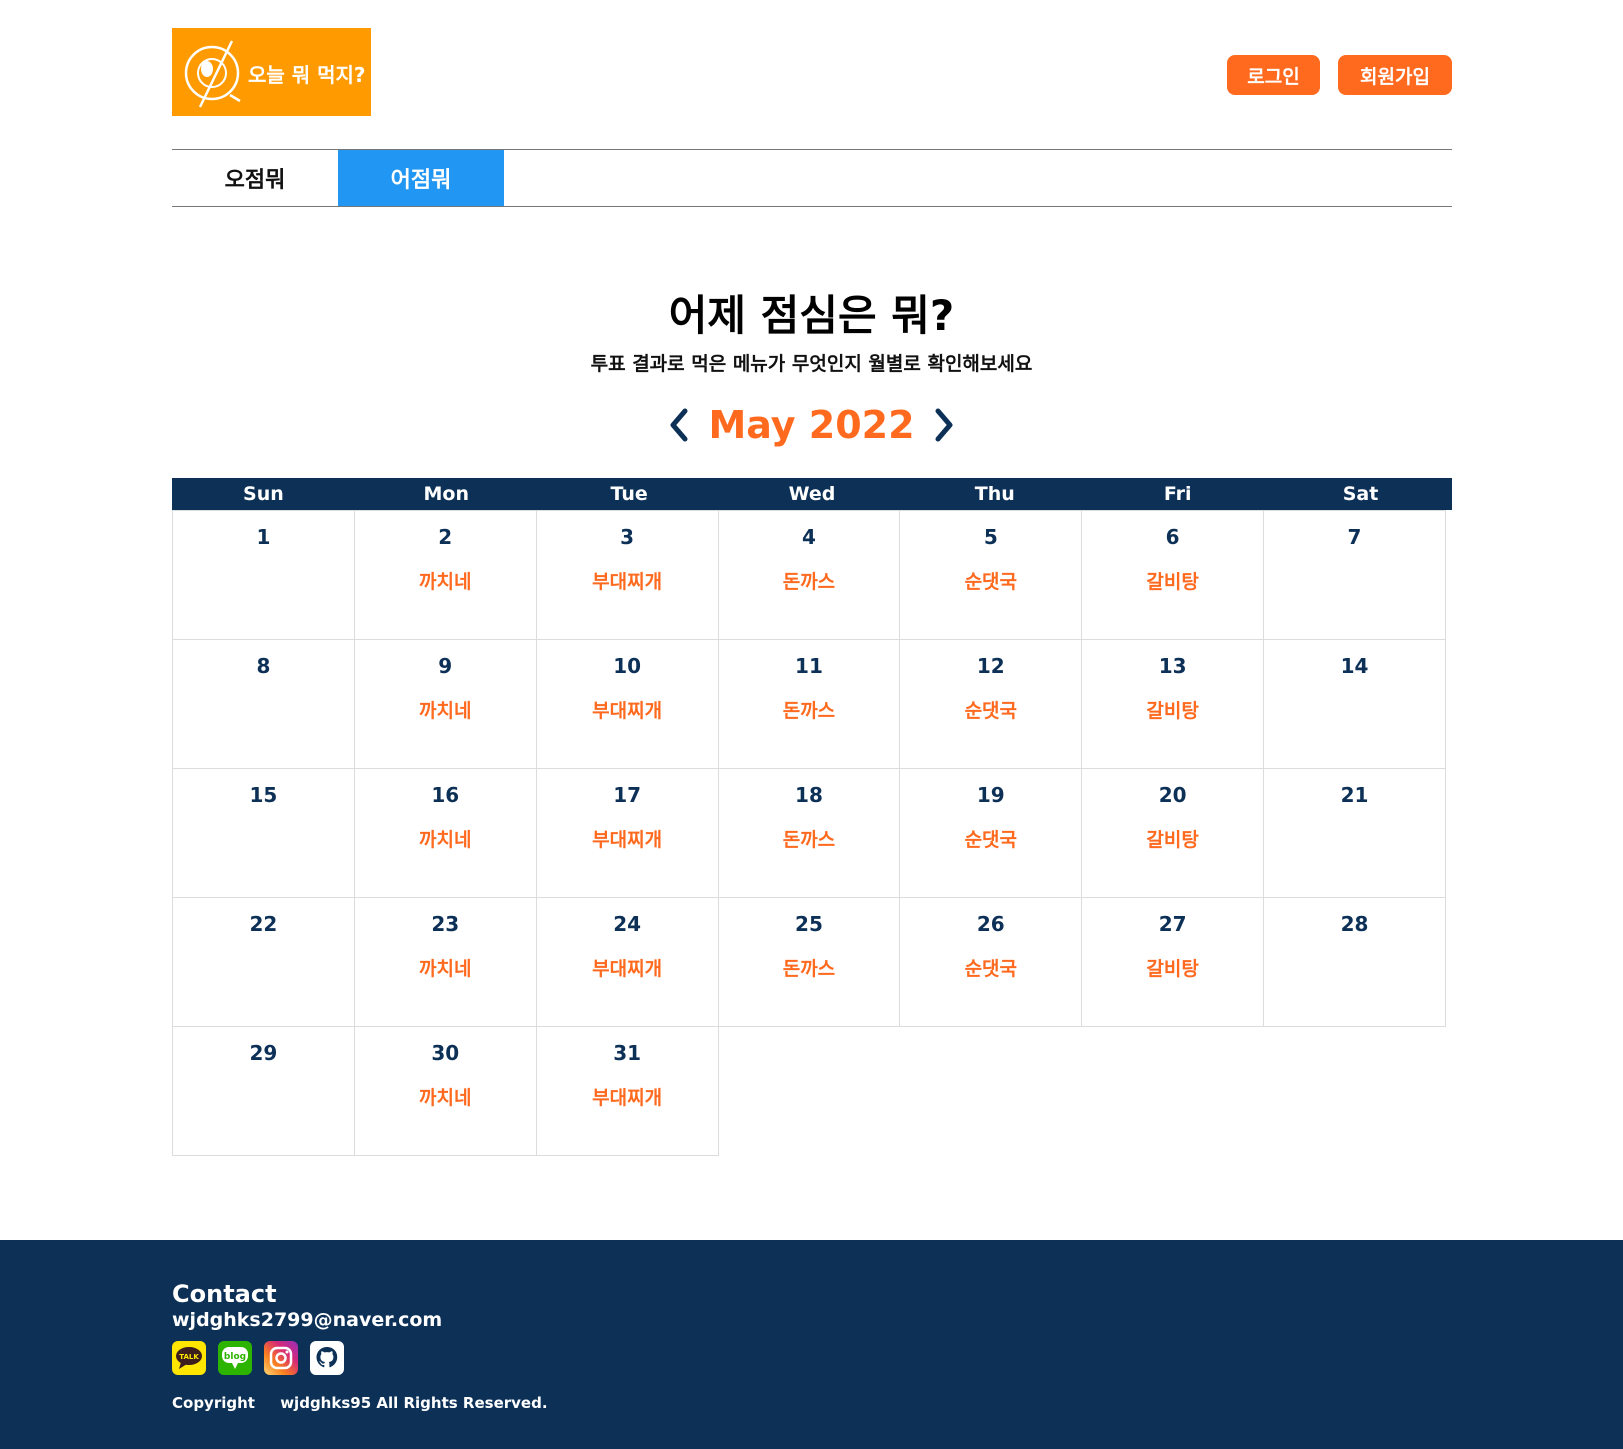  I want to click on calendar-day-cell: 22, so click(263, 962).